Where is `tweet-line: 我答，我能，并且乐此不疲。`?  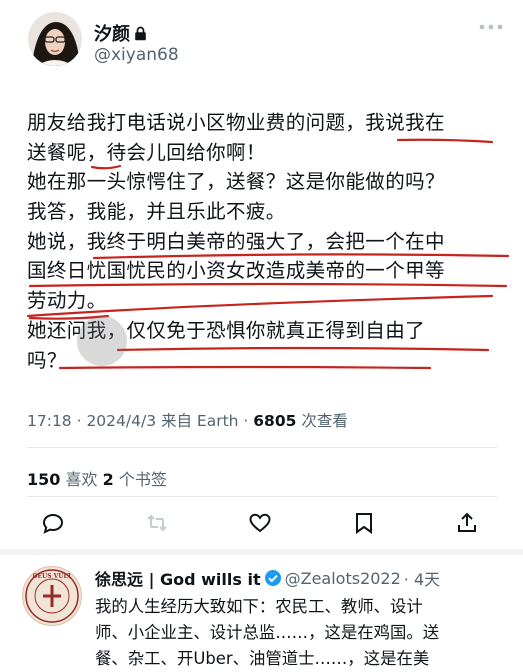
tweet-line: 我答，我能，并且乐此不疲。 is located at coordinates (156, 212).